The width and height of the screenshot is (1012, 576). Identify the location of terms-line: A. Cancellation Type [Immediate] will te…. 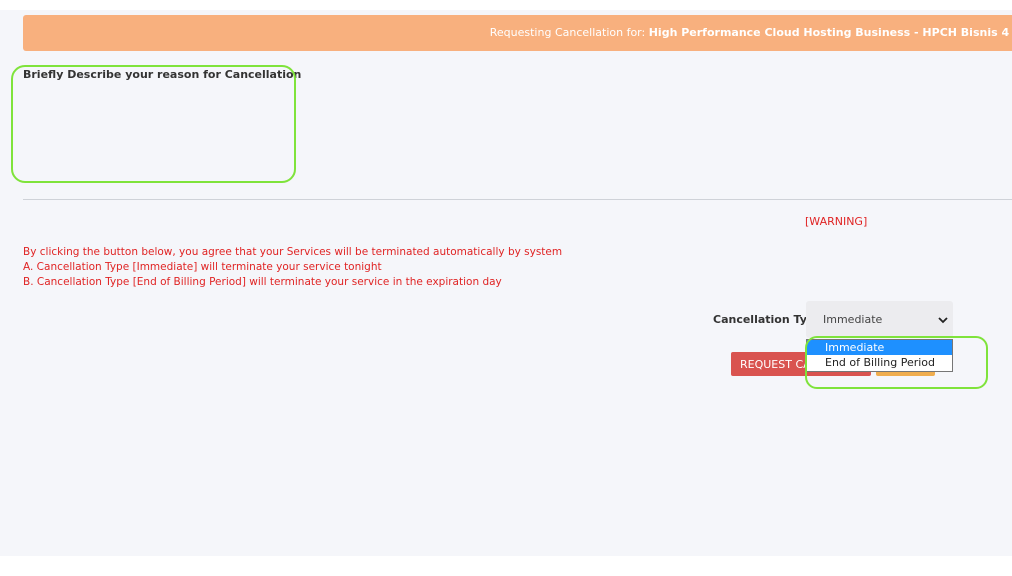
(202, 267).